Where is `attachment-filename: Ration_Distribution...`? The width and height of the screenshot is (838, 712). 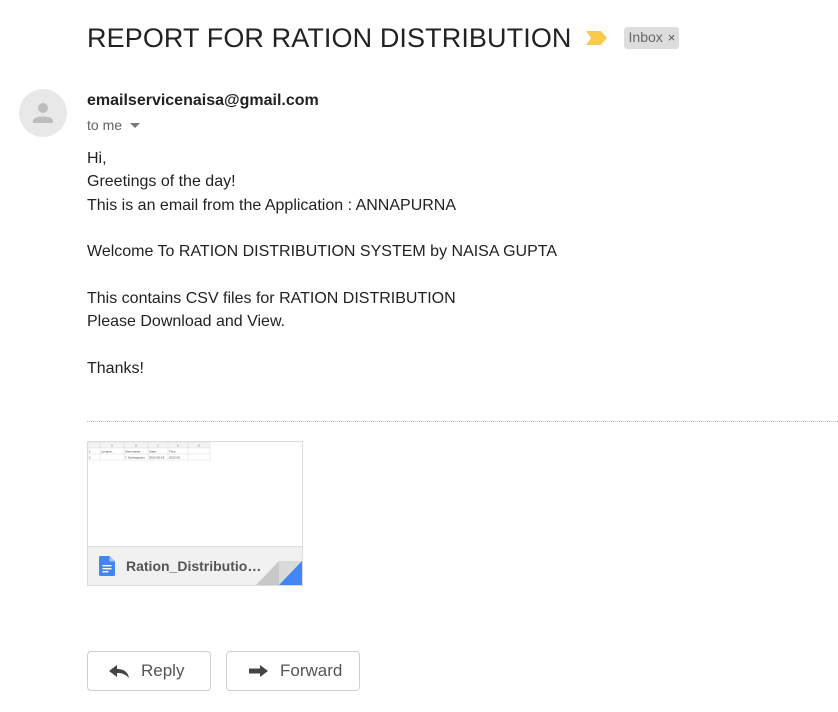
attachment-filename: Ration_Distribution... is located at coordinates (196, 566).